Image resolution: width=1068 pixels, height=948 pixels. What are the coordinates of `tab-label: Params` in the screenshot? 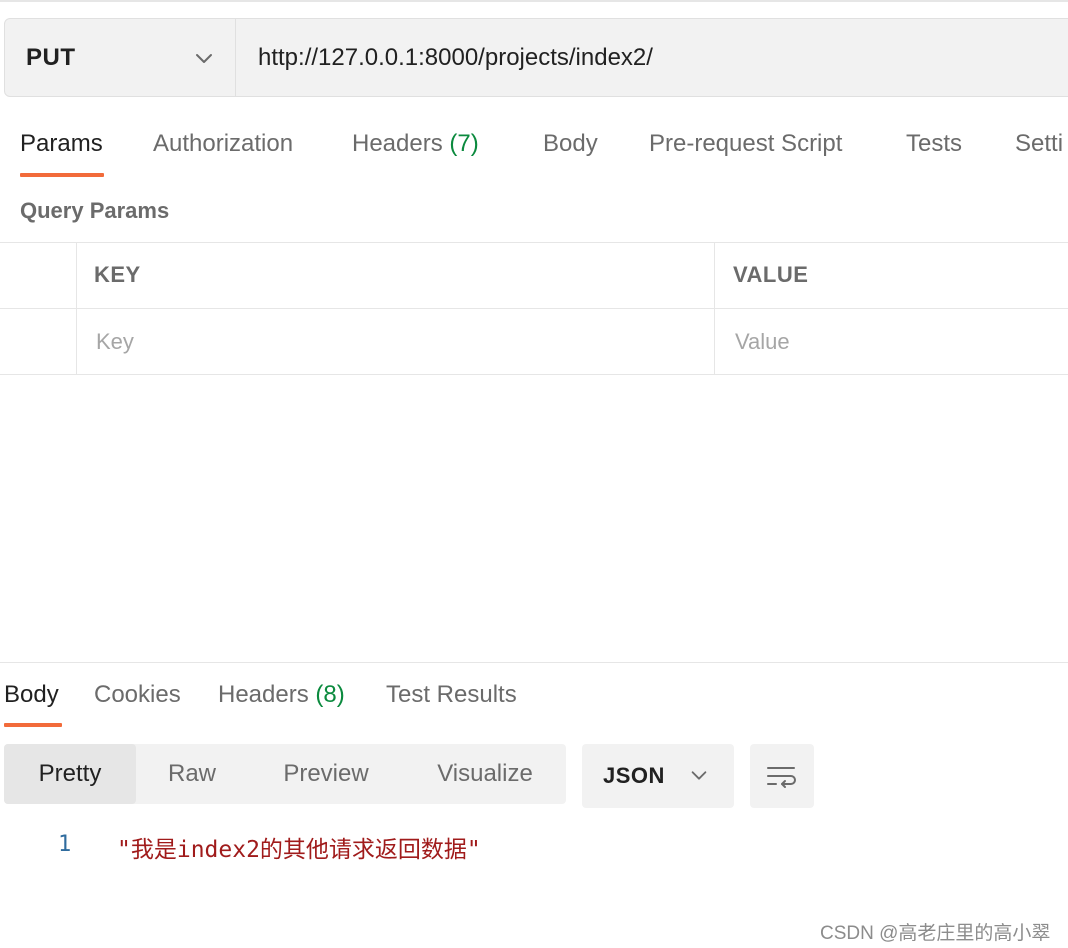 It's located at (61, 143).